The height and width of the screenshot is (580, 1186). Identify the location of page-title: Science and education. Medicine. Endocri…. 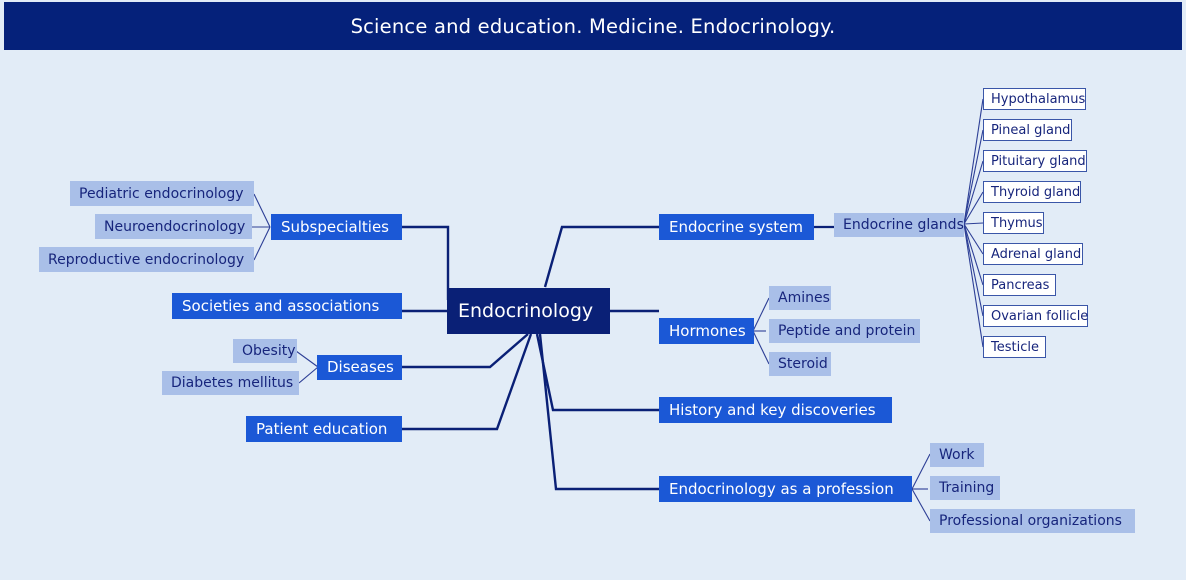
(593, 26).